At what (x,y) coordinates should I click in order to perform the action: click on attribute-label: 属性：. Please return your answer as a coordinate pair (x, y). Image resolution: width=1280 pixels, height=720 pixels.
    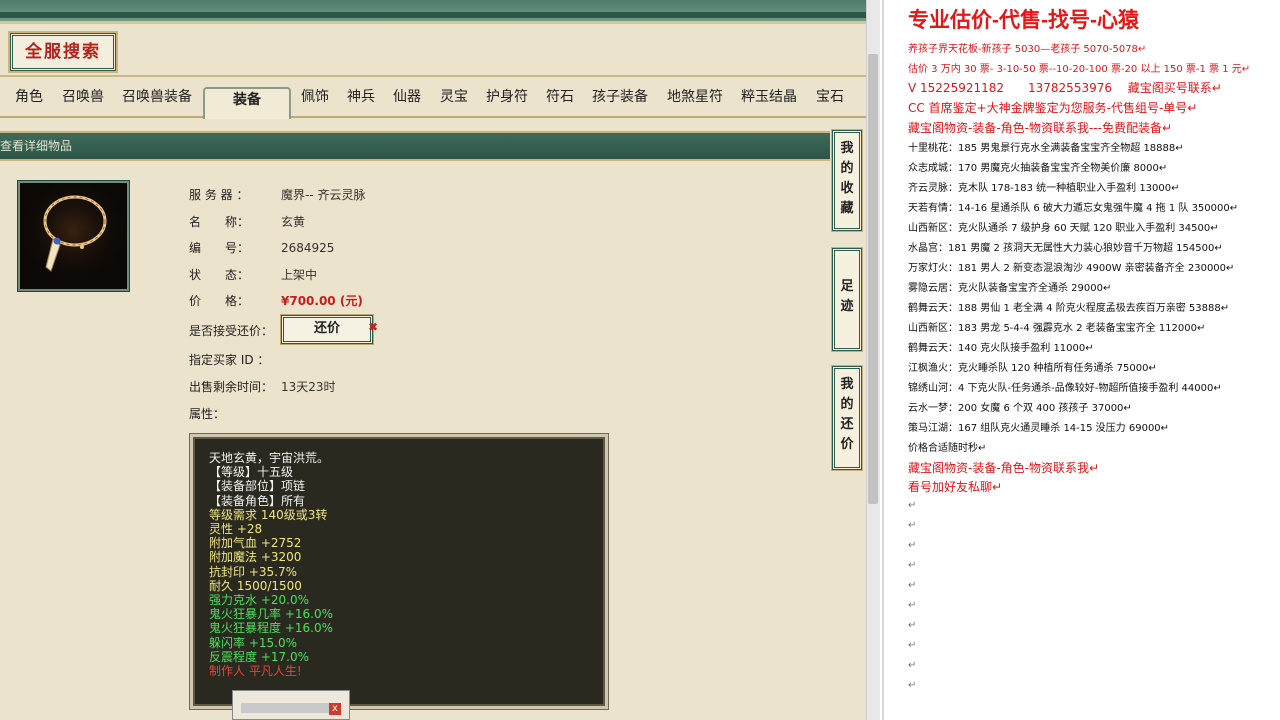
    Looking at the image, I should click on (207, 414).